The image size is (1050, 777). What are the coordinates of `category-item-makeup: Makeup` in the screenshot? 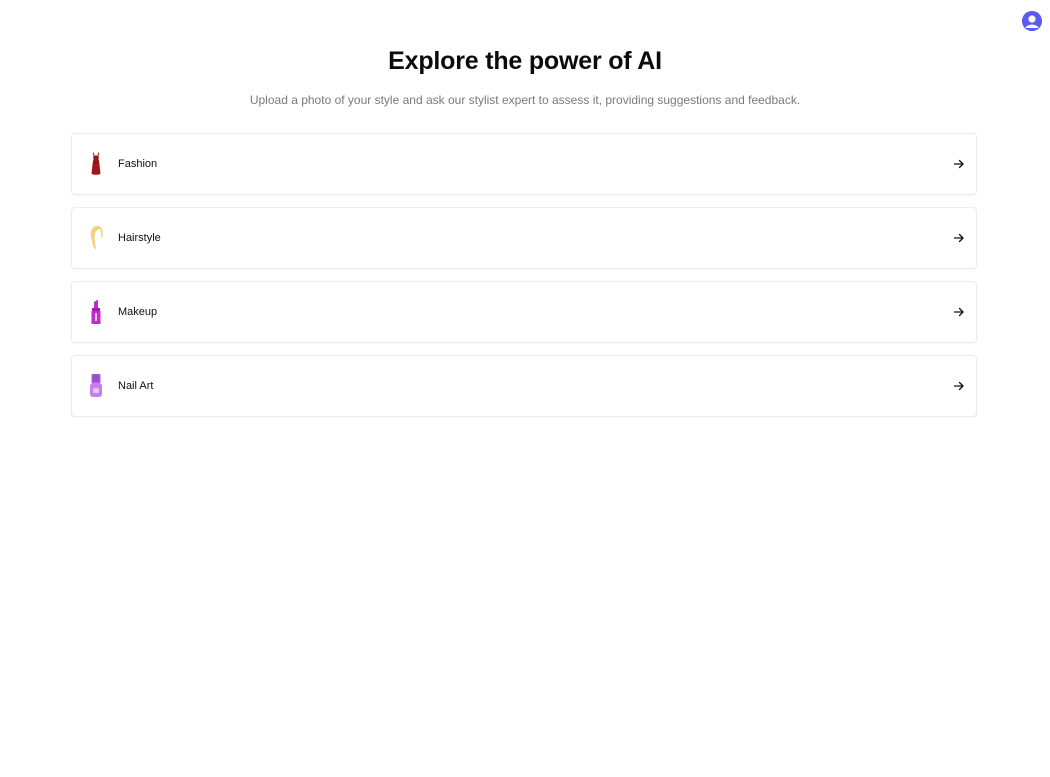 It's located at (524, 312).